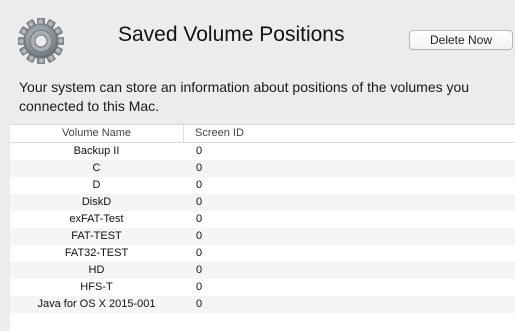 The width and height of the screenshot is (515, 331). What do you see at coordinates (96, 236) in the screenshot?
I see `volume-name-cell: FAT-TEST` at bounding box center [96, 236].